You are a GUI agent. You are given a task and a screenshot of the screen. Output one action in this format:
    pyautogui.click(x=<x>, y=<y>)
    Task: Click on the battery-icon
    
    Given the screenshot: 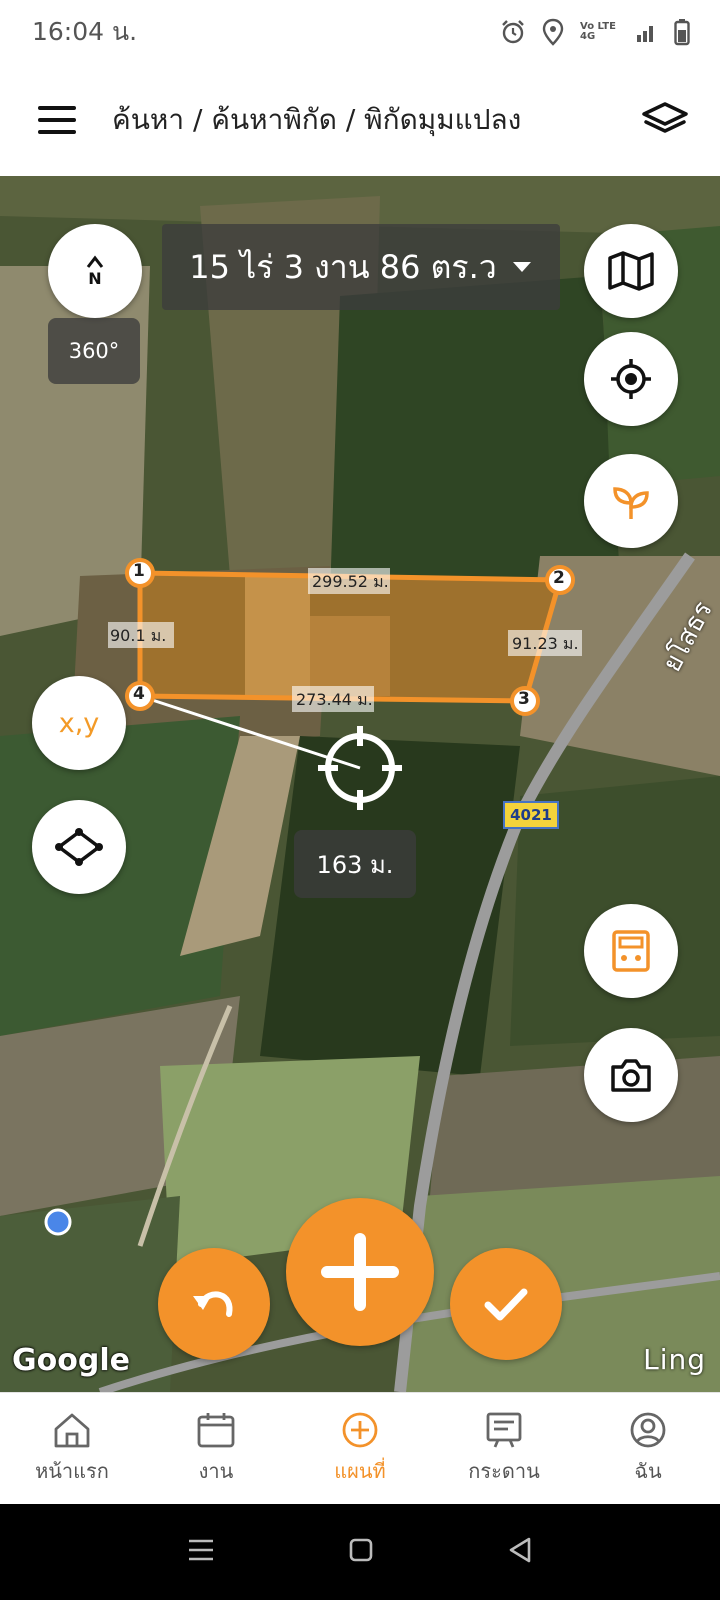 What is the action you would take?
    pyautogui.click(x=682, y=32)
    